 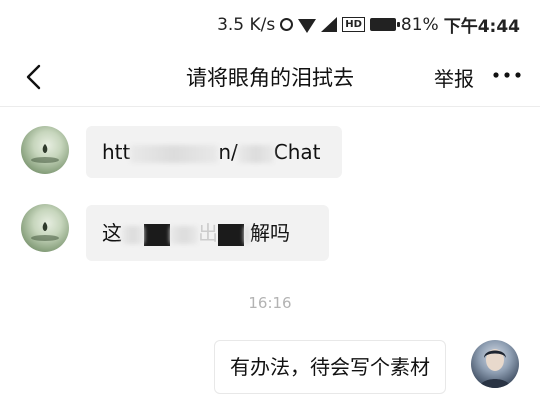 I want to click on clock: 下午4:44, so click(x=481, y=27).